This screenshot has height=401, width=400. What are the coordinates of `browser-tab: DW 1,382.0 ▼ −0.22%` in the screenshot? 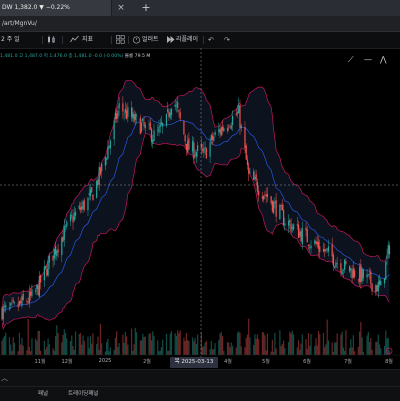 It's located at (56, 8).